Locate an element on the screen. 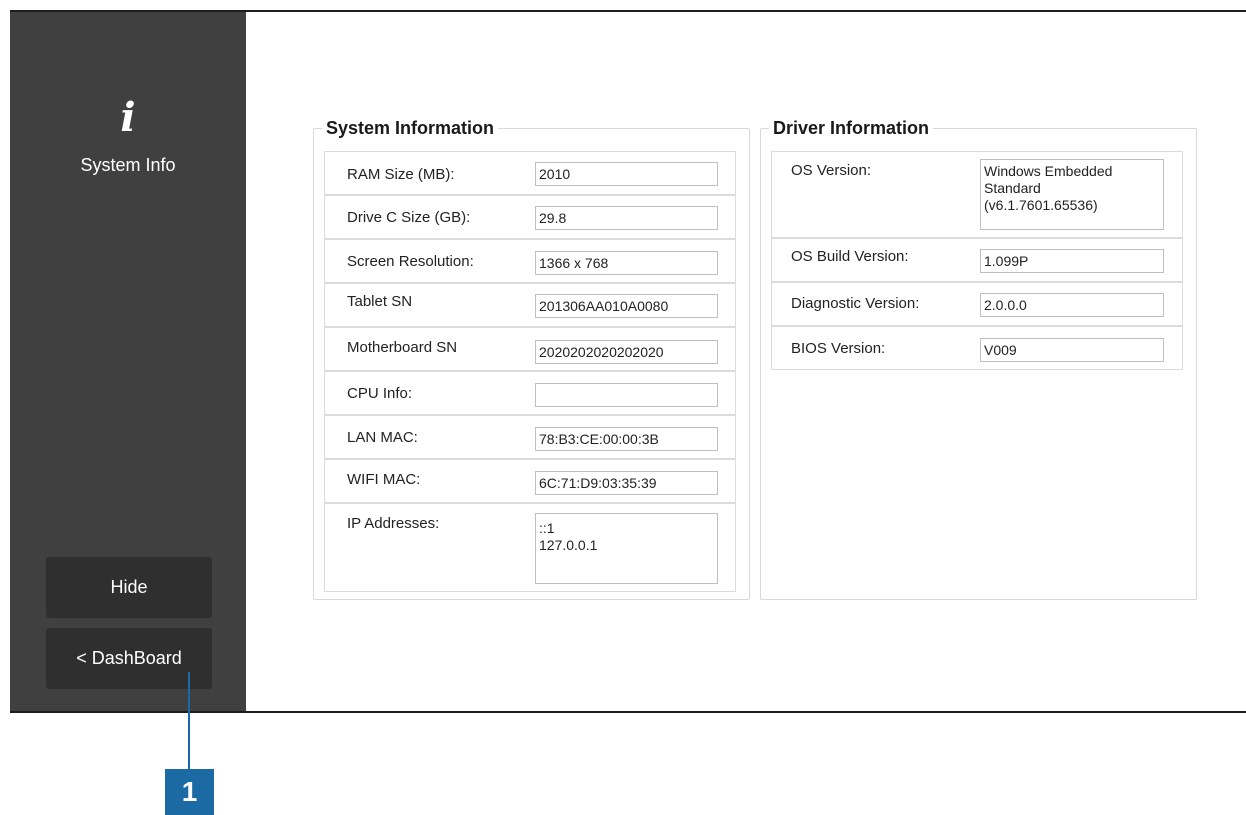 This screenshot has width=1246, height=815. lan-mac-label: LAN MAC: is located at coordinates (382, 437).